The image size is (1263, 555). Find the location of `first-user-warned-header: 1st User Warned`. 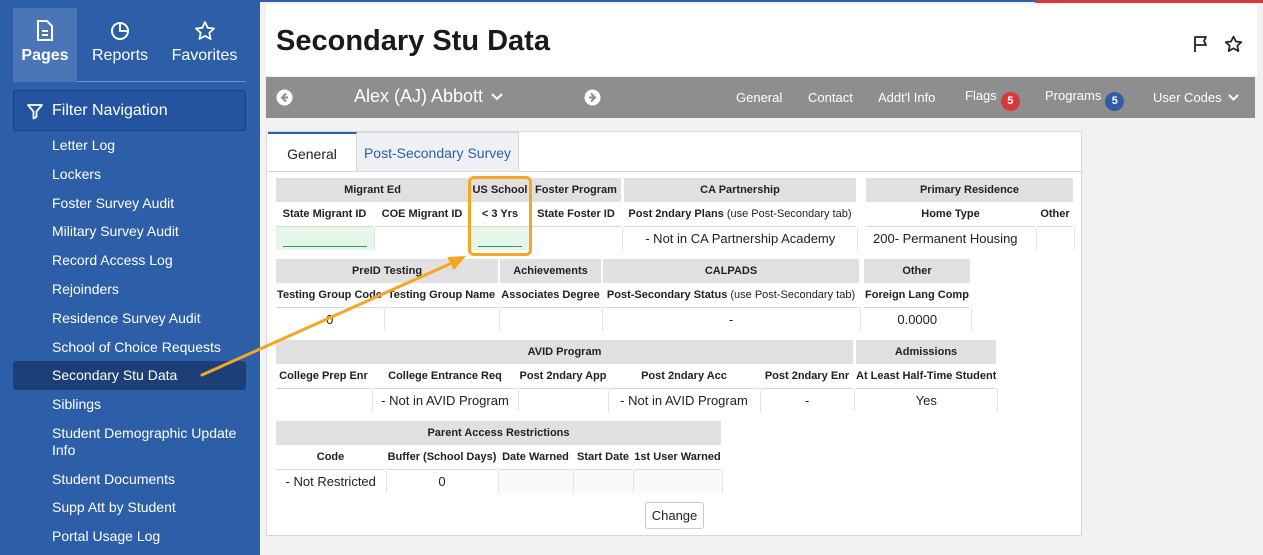

first-user-warned-header: 1st User Warned is located at coordinates (678, 457).